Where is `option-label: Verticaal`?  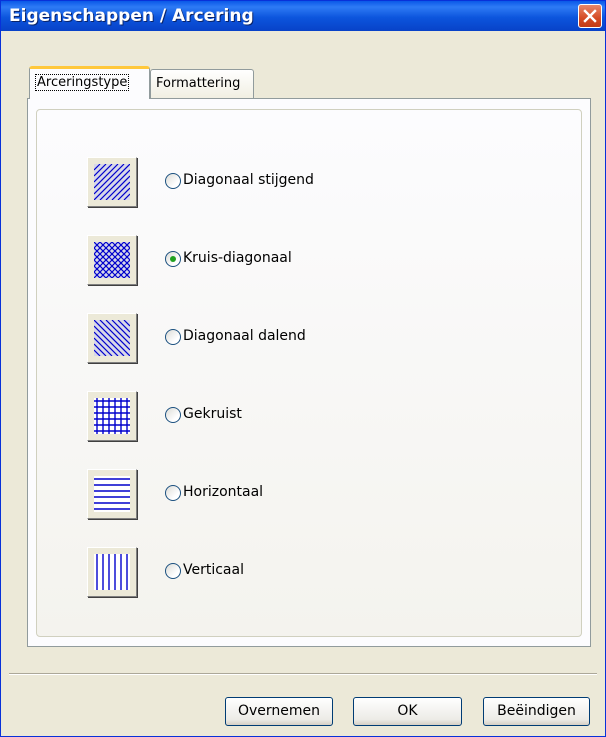 option-label: Verticaal is located at coordinates (213, 570).